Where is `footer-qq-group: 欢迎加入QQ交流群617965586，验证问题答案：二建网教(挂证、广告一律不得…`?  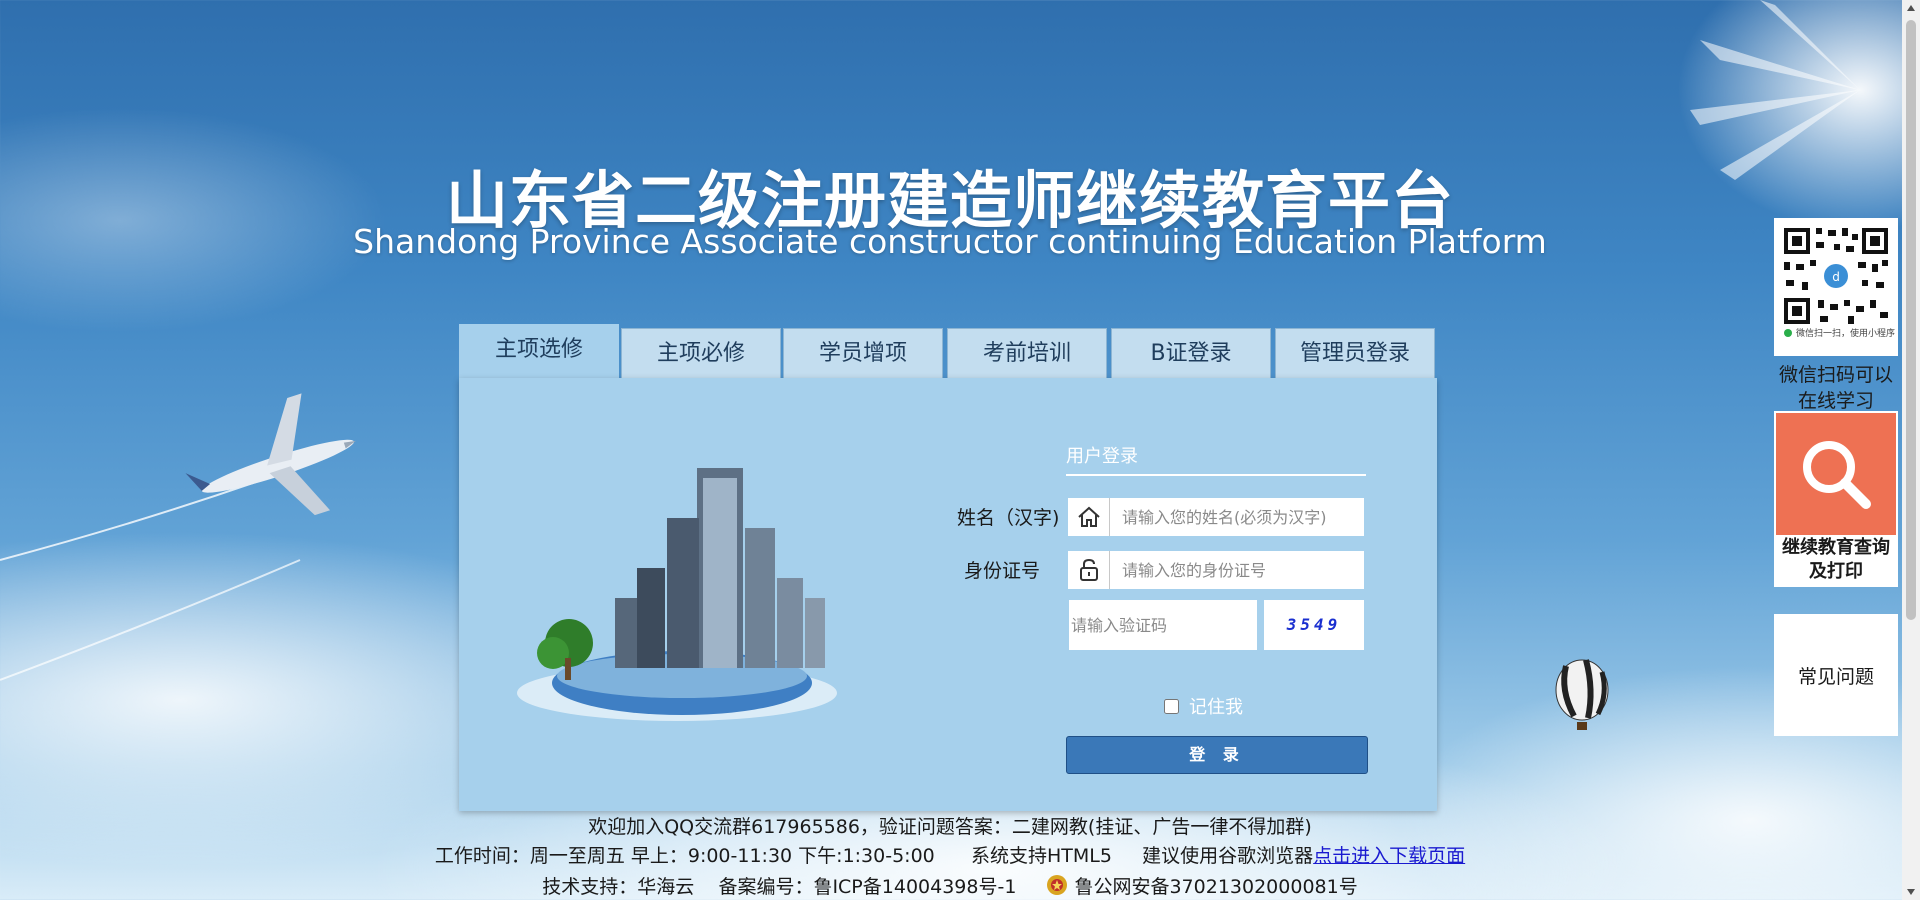
footer-qq-group: 欢迎加入QQ交流群617965586，验证问题答案：二建网教(挂证、广告一律不得… is located at coordinates (950, 827).